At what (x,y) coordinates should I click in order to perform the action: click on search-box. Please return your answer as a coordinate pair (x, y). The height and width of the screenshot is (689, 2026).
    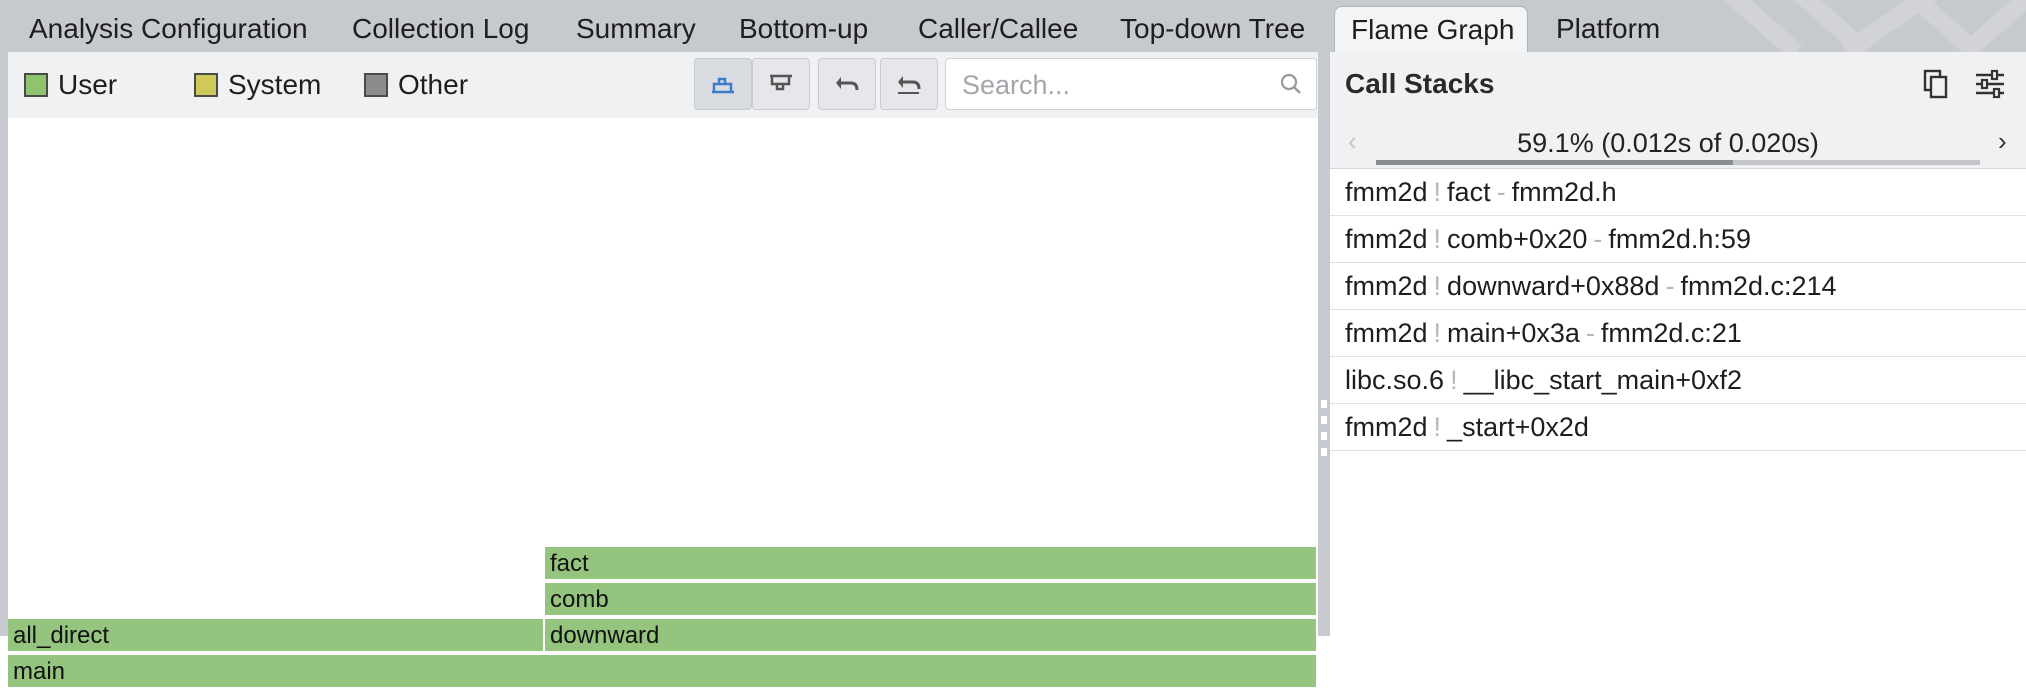
    Looking at the image, I should click on (1131, 84).